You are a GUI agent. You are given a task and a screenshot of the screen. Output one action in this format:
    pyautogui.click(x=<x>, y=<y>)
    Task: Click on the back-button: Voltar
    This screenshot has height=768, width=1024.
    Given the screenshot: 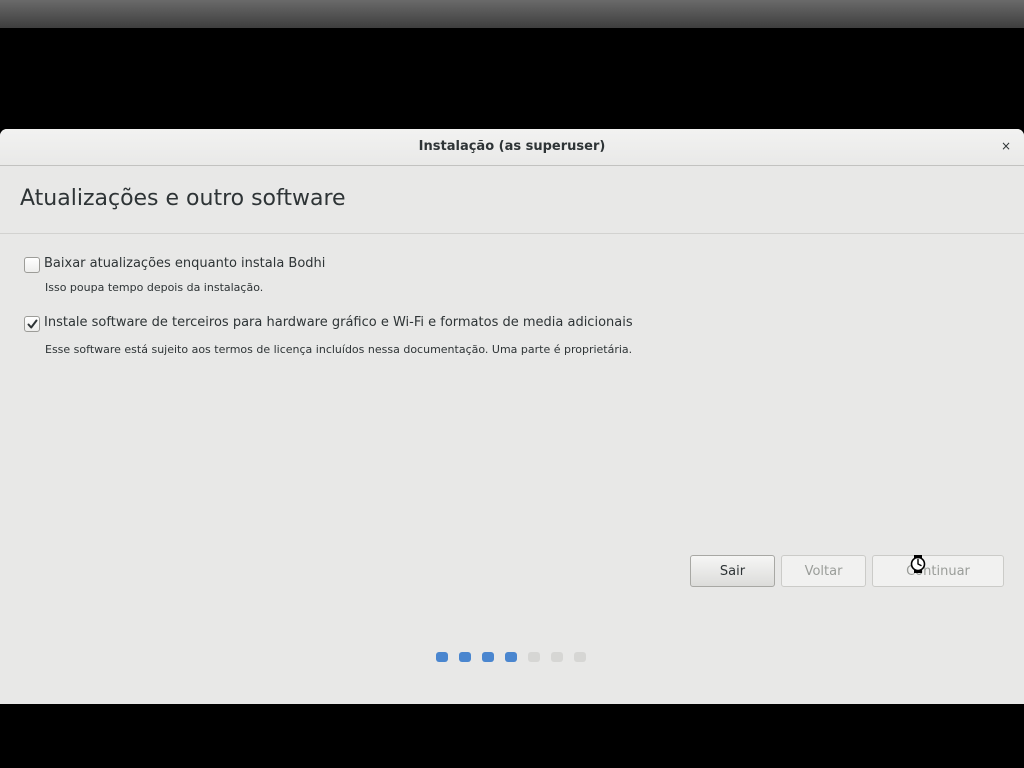 What is the action you would take?
    pyautogui.click(x=823, y=571)
    